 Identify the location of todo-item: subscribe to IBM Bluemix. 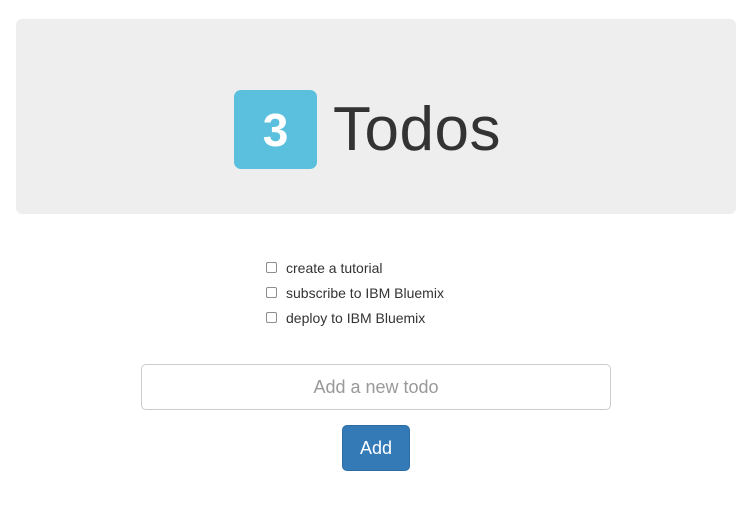
(354, 292).